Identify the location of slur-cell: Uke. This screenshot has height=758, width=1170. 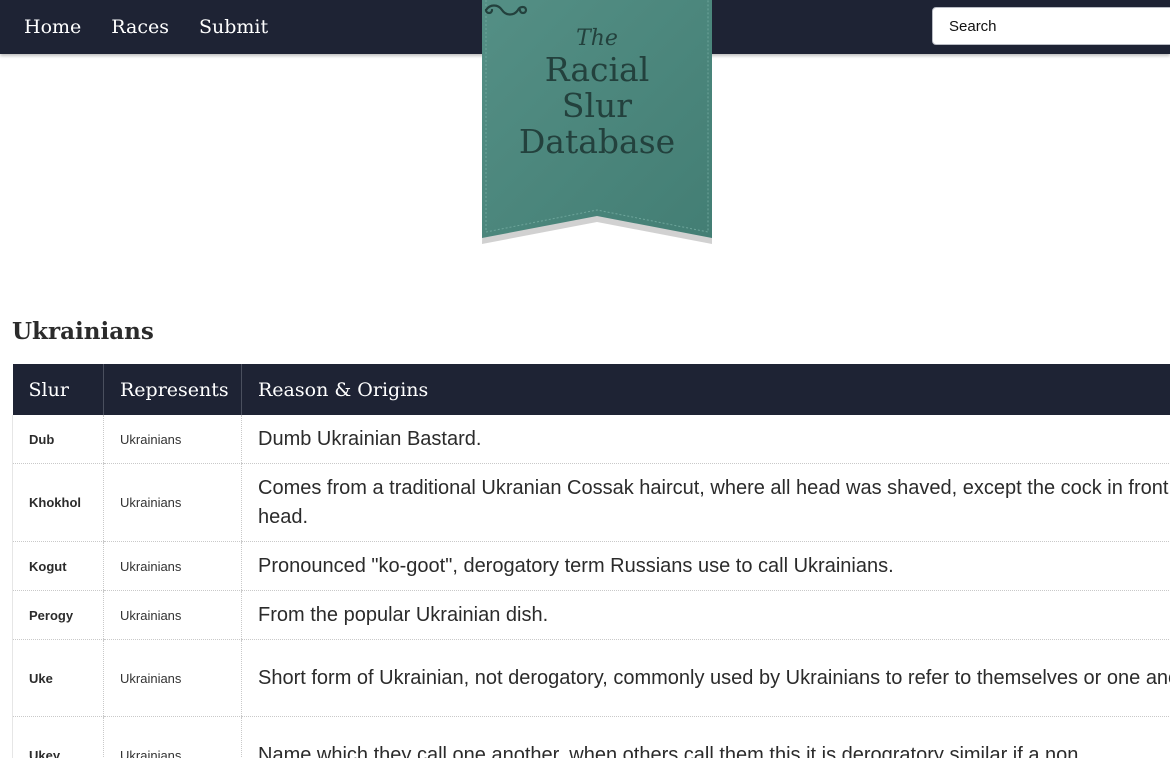
(58, 678).